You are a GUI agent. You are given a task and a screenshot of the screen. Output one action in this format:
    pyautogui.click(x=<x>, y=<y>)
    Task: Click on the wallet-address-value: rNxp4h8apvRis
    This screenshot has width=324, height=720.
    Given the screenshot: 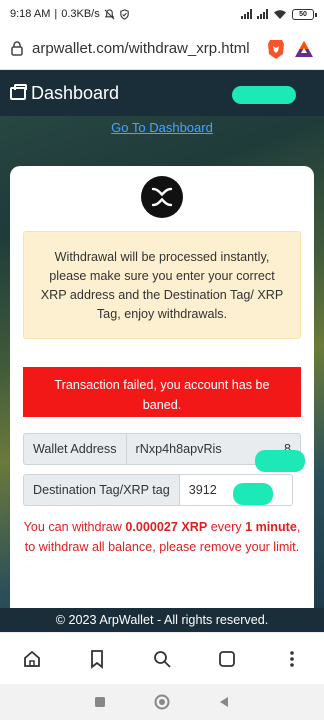 What is the action you would take?
    pyautogui.click(x=178, y=449)
    